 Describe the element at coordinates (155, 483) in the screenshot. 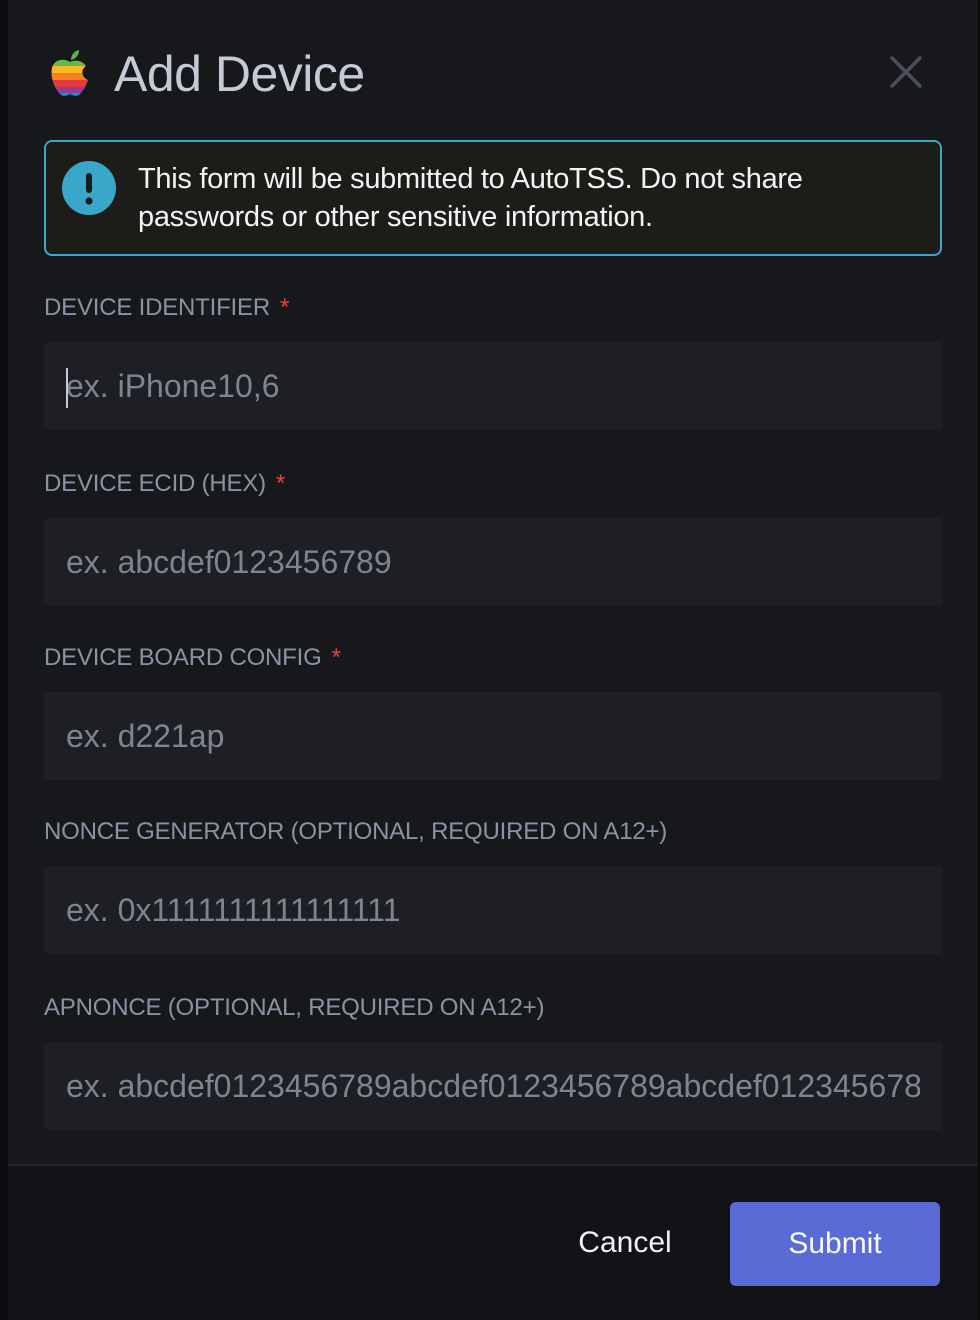

I see `device-ecid-label-text: Device ECID (Hex)` at that location.